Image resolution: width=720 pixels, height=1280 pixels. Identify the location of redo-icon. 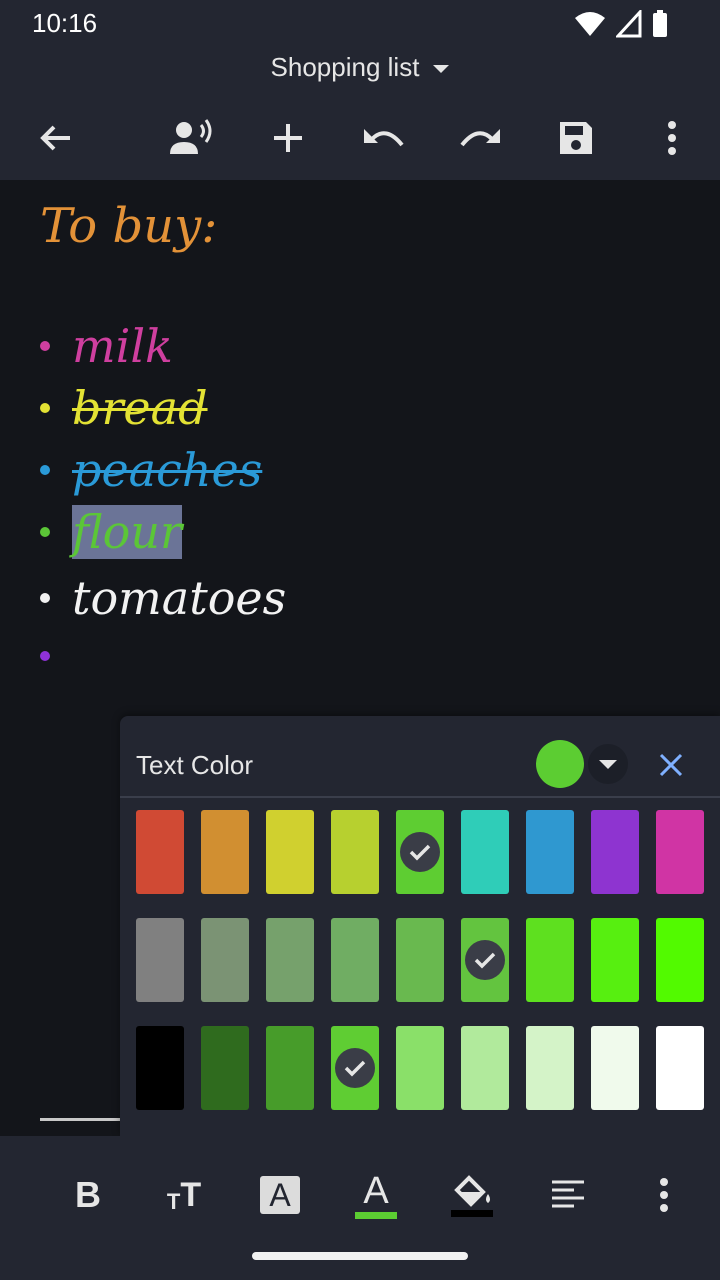
(480, 138).